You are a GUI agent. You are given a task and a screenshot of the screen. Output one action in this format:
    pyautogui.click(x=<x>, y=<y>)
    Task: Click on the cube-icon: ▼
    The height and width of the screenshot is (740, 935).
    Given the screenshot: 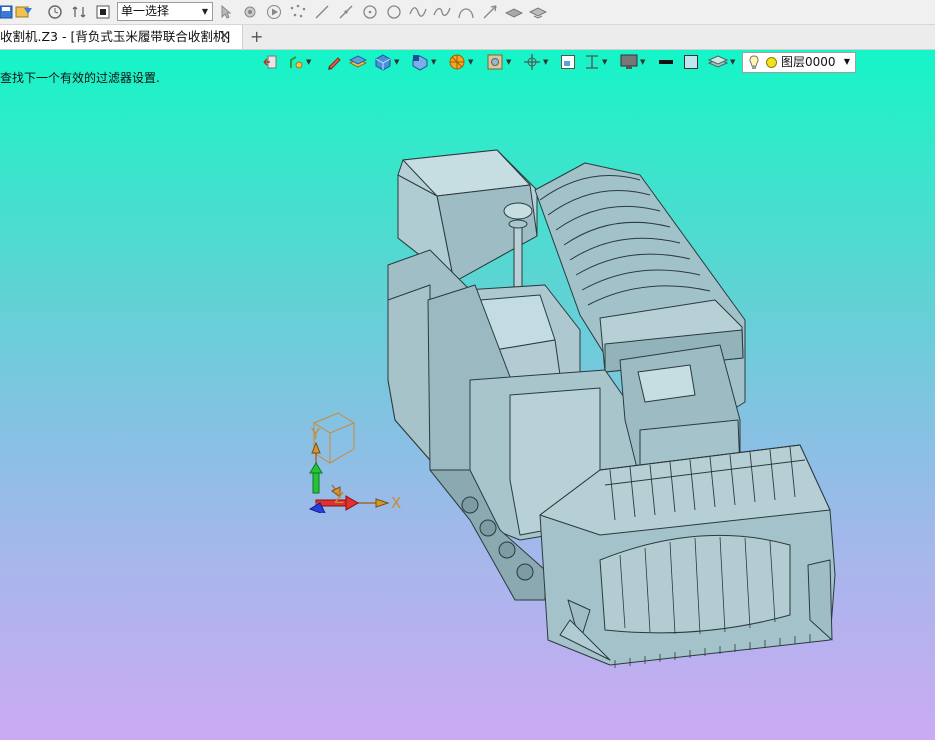 What is the action you would take?
    pyautogui.click(x=386, y=62)
    